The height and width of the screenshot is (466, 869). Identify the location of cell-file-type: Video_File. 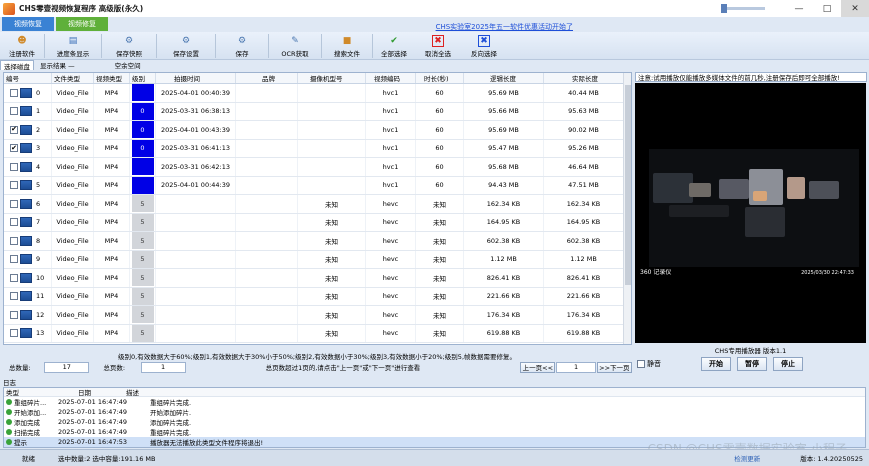
(73, 278).